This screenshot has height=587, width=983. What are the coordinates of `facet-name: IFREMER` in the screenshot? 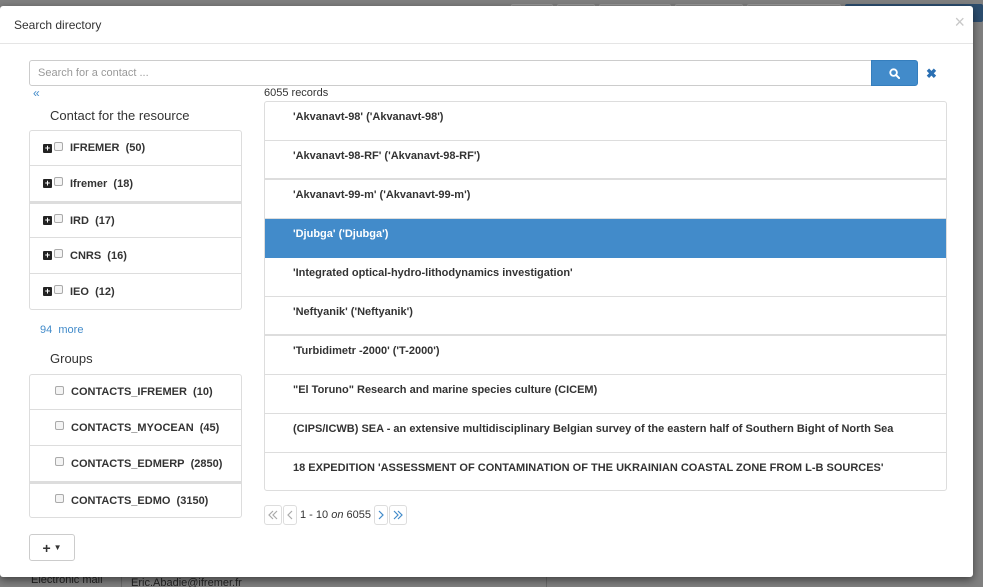 It's located at (95, 148).